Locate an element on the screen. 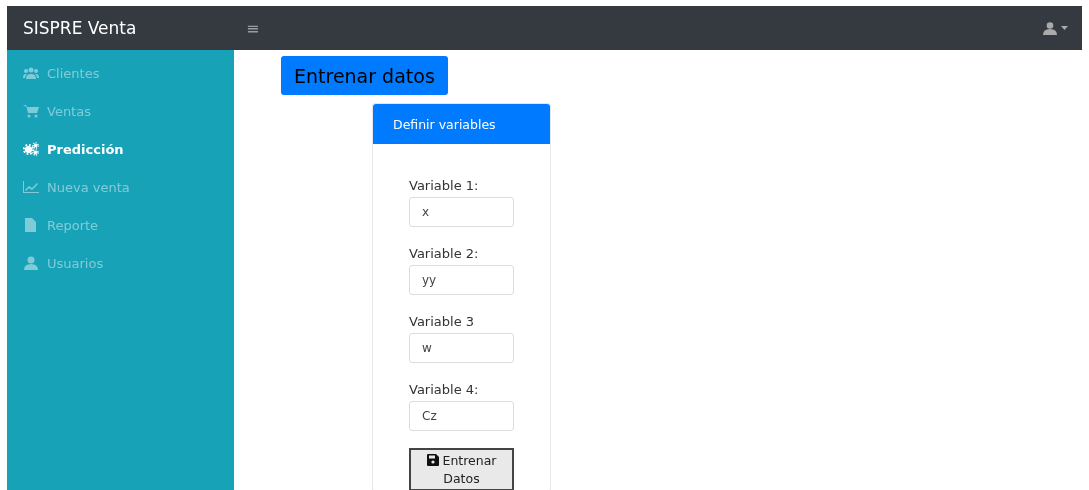  field-label: Variable 3 is located at coordinates (442, 322).